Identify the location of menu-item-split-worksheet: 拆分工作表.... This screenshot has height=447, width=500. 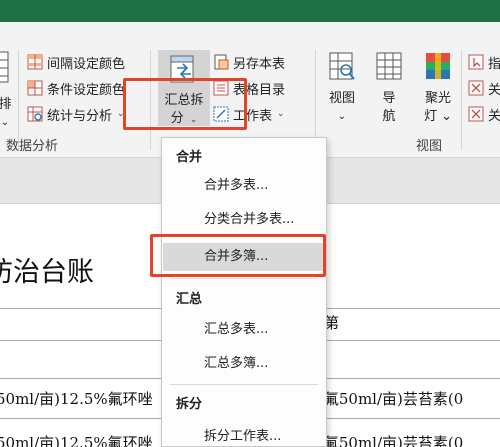
(244, 435).